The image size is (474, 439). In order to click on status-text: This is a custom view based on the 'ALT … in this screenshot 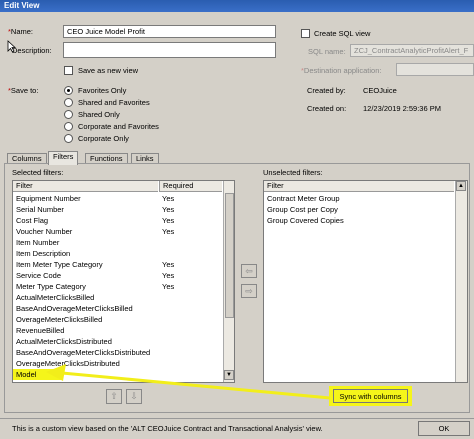, I will do `click(167, 428)`.